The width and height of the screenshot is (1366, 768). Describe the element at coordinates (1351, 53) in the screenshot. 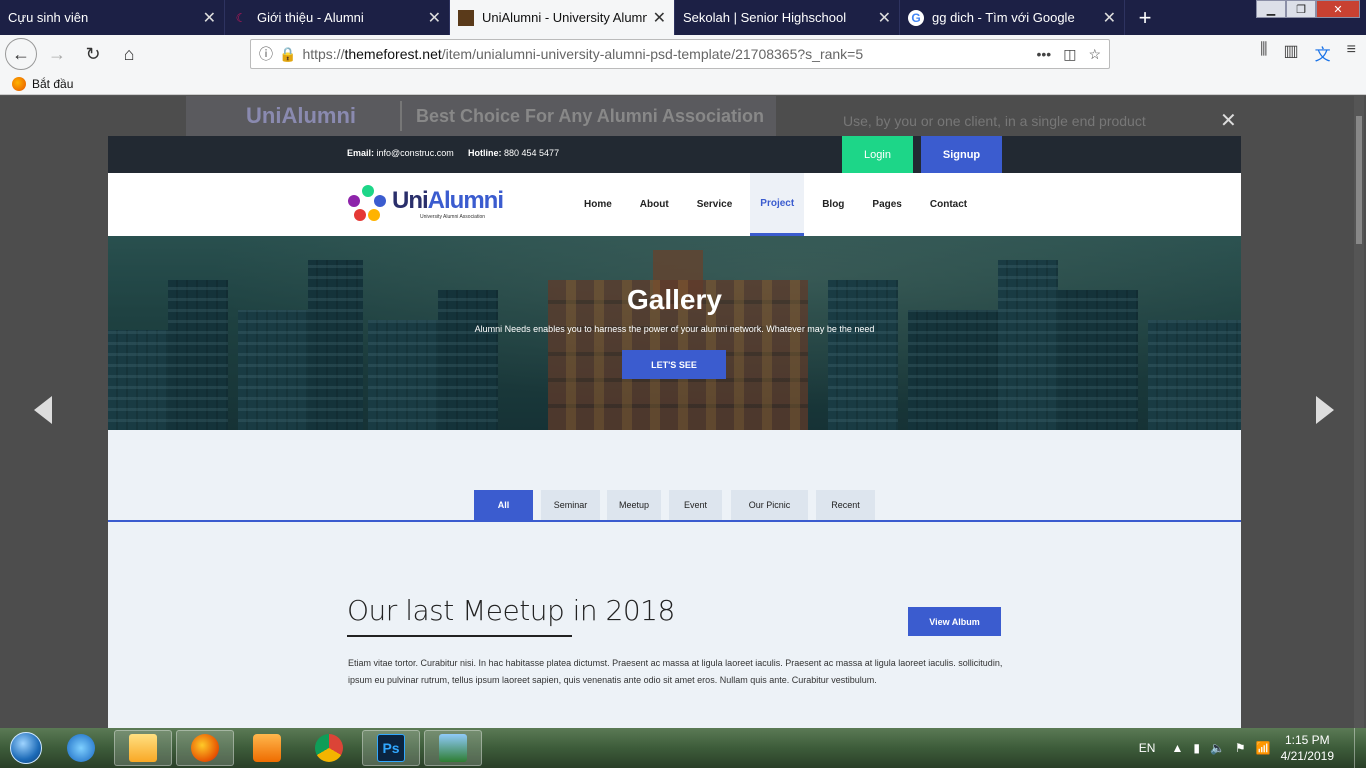

I see `menu-icon: ≡` at that location.